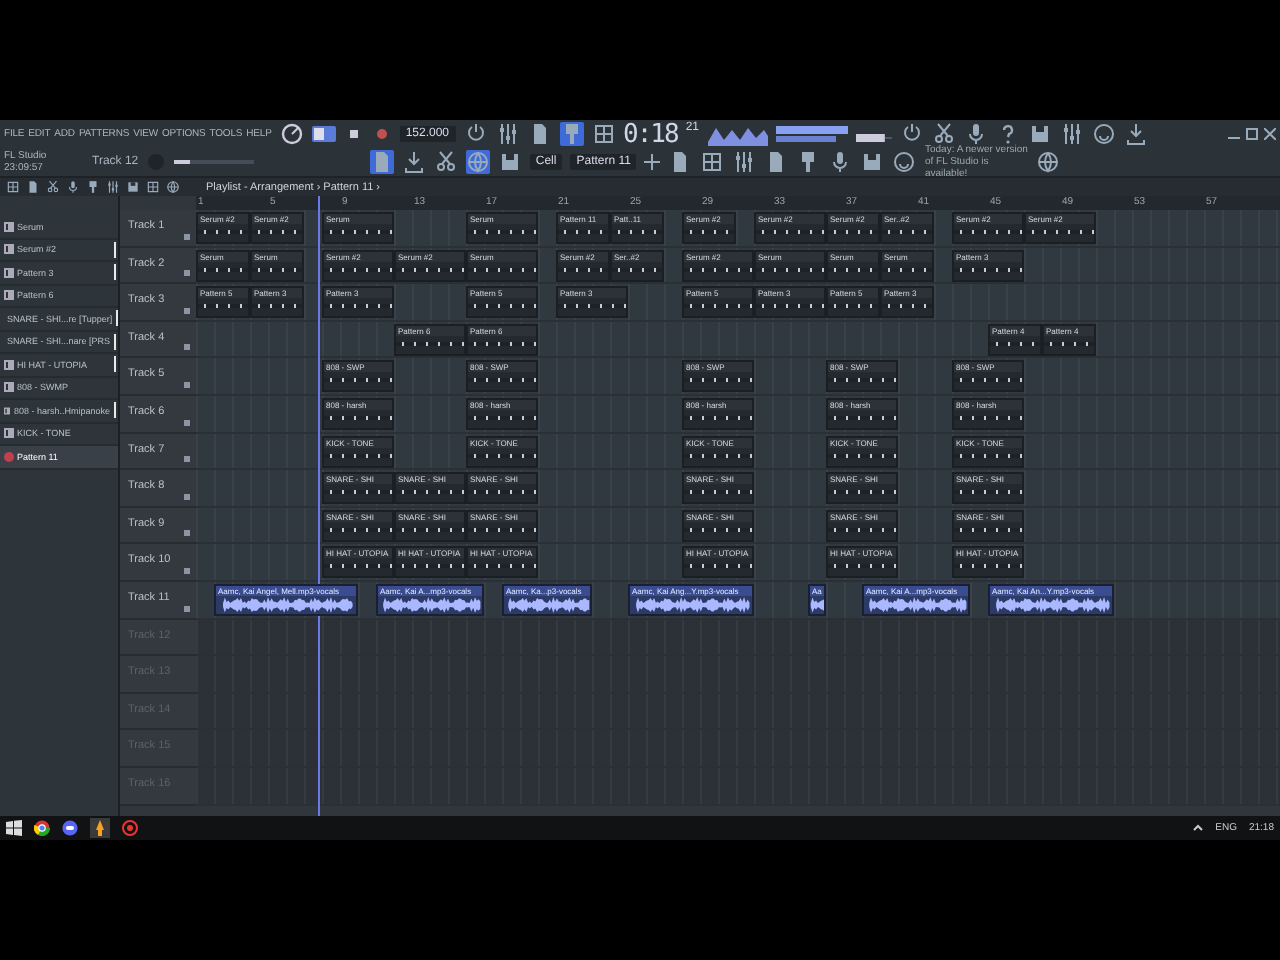 The height and width of the screenshot is (960, 1280). What do you see at coordinates (650, 134) in the screenshot?
I see `time-display: 0:18` at bounding box center [650, 134].